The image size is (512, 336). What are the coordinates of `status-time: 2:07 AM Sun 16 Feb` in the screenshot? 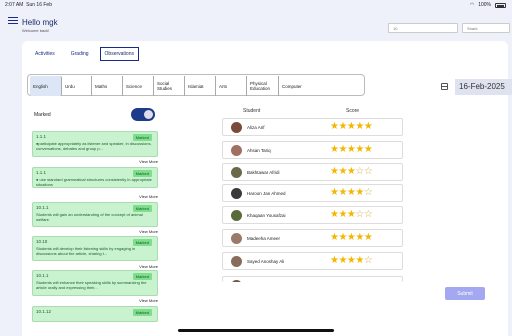 It's located at (28, 5).